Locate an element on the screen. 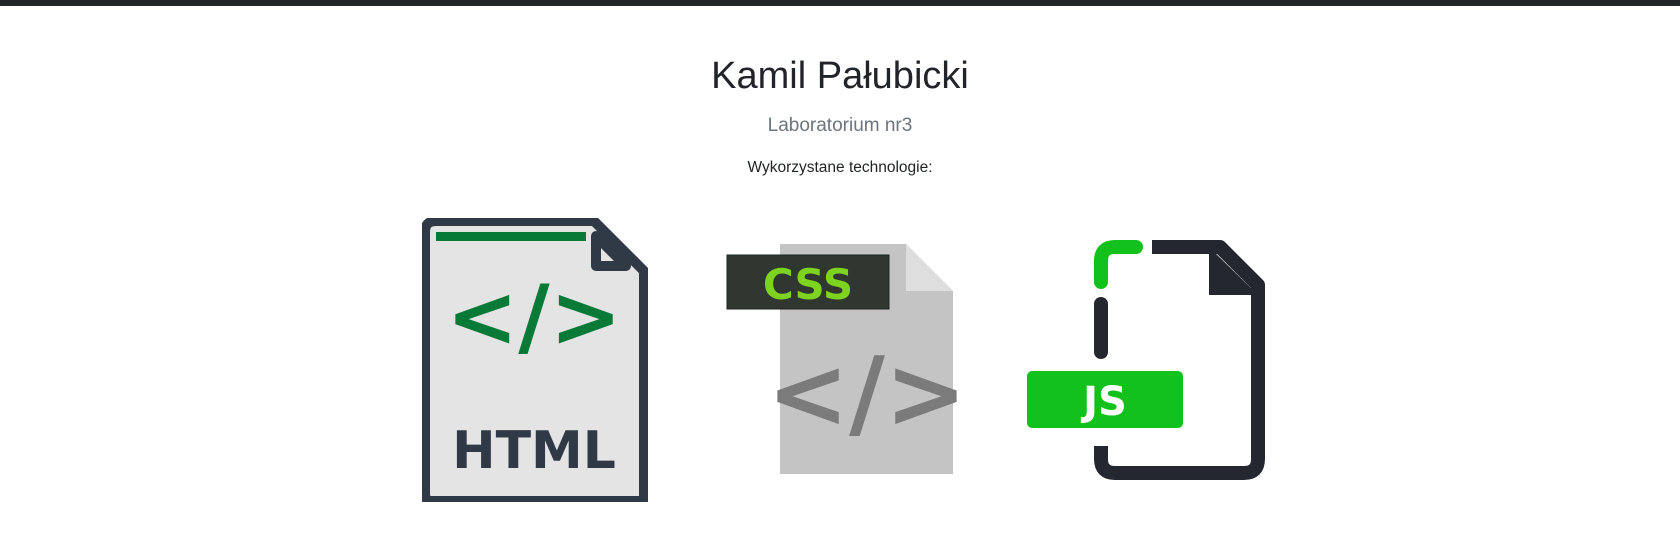 This screenshot has width=1680, height=540. html-code-glyph: </> is located at coordinates (534, 317).